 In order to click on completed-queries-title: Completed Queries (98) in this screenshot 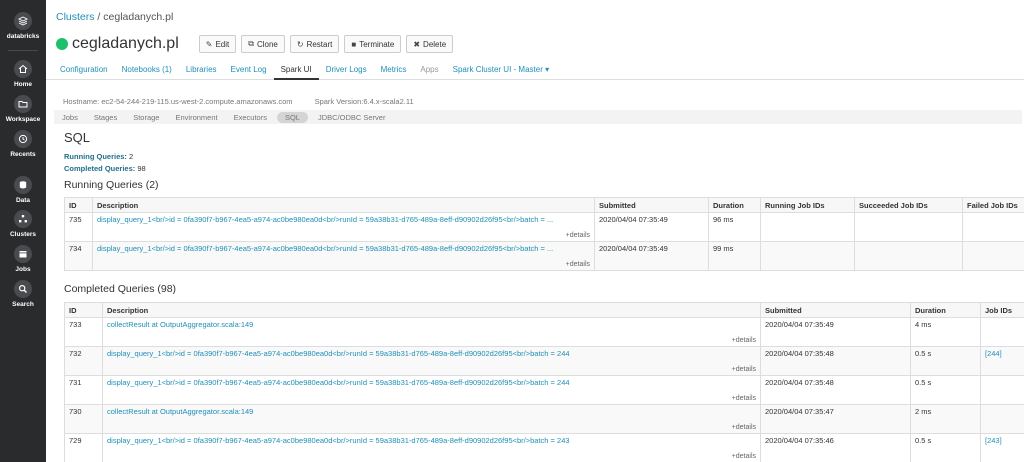, I will do `click(120, 289)`.